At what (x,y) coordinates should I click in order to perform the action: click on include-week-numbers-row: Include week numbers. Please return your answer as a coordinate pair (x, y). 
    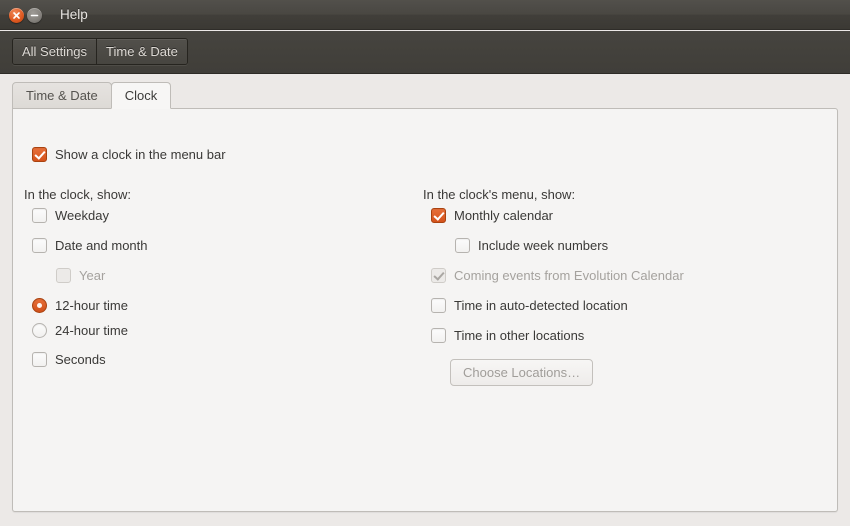
    Looking at the image, I should click on (531, 245).